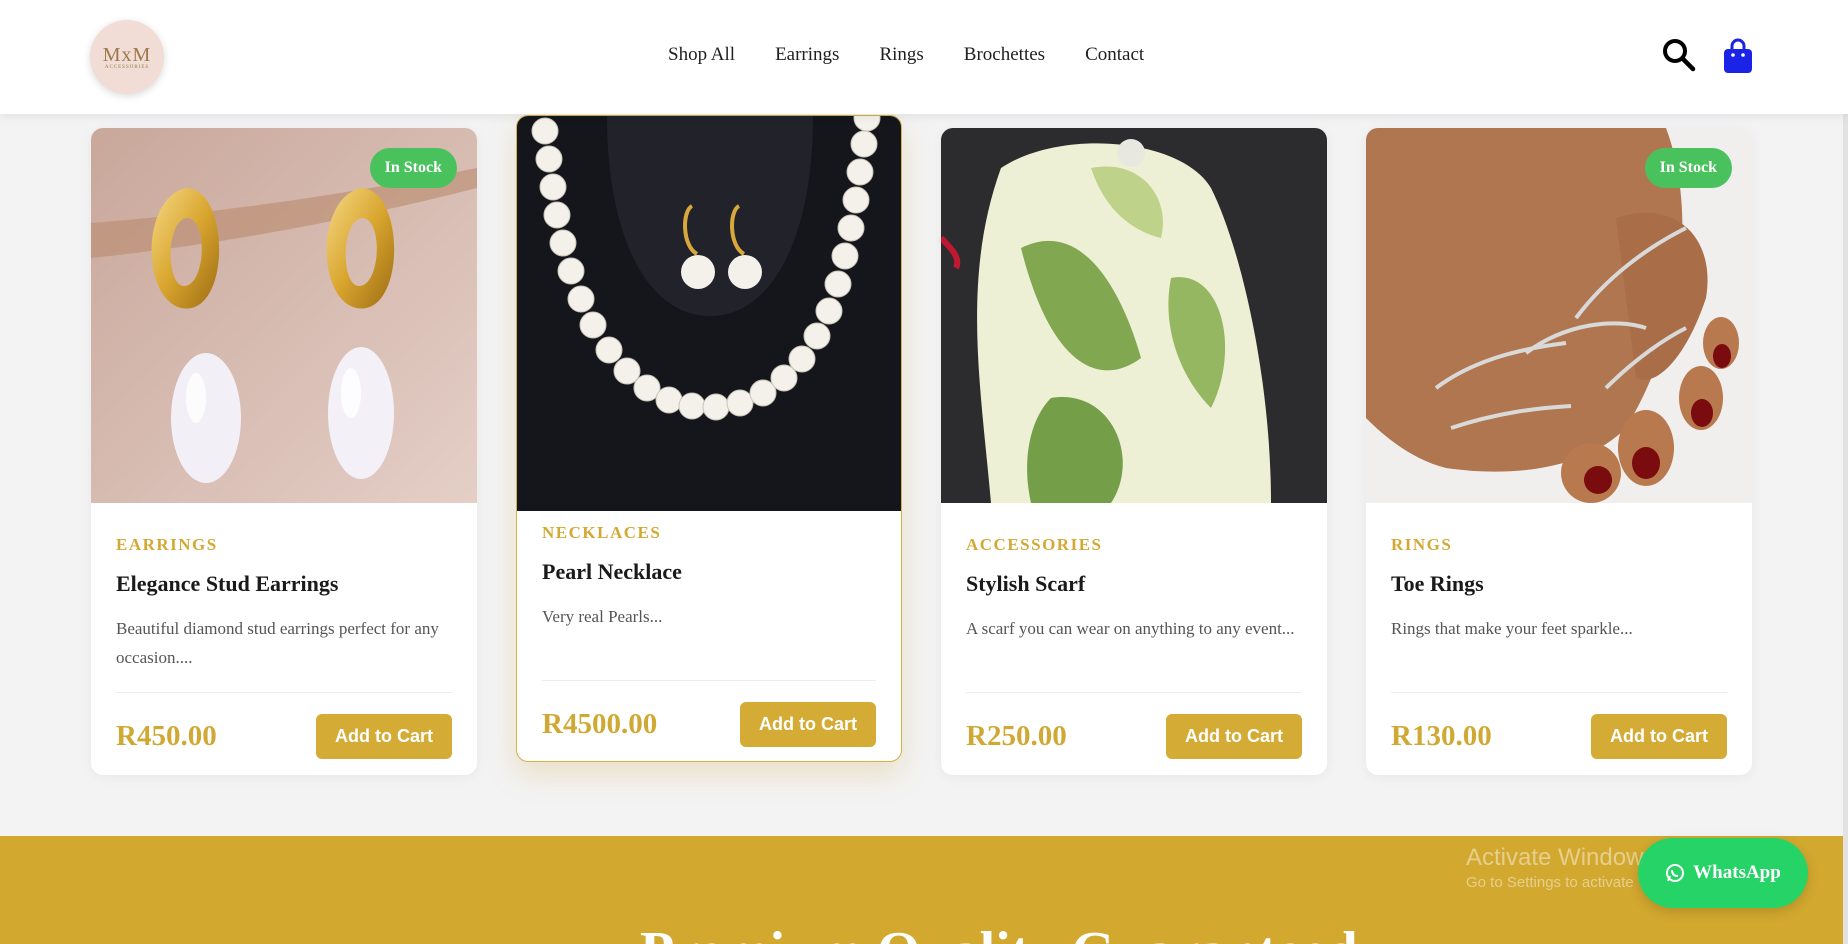 Image resolution: width=1848 pixels, height=944 pixels. I want to click on product-image-necklace, so click(709, 313).